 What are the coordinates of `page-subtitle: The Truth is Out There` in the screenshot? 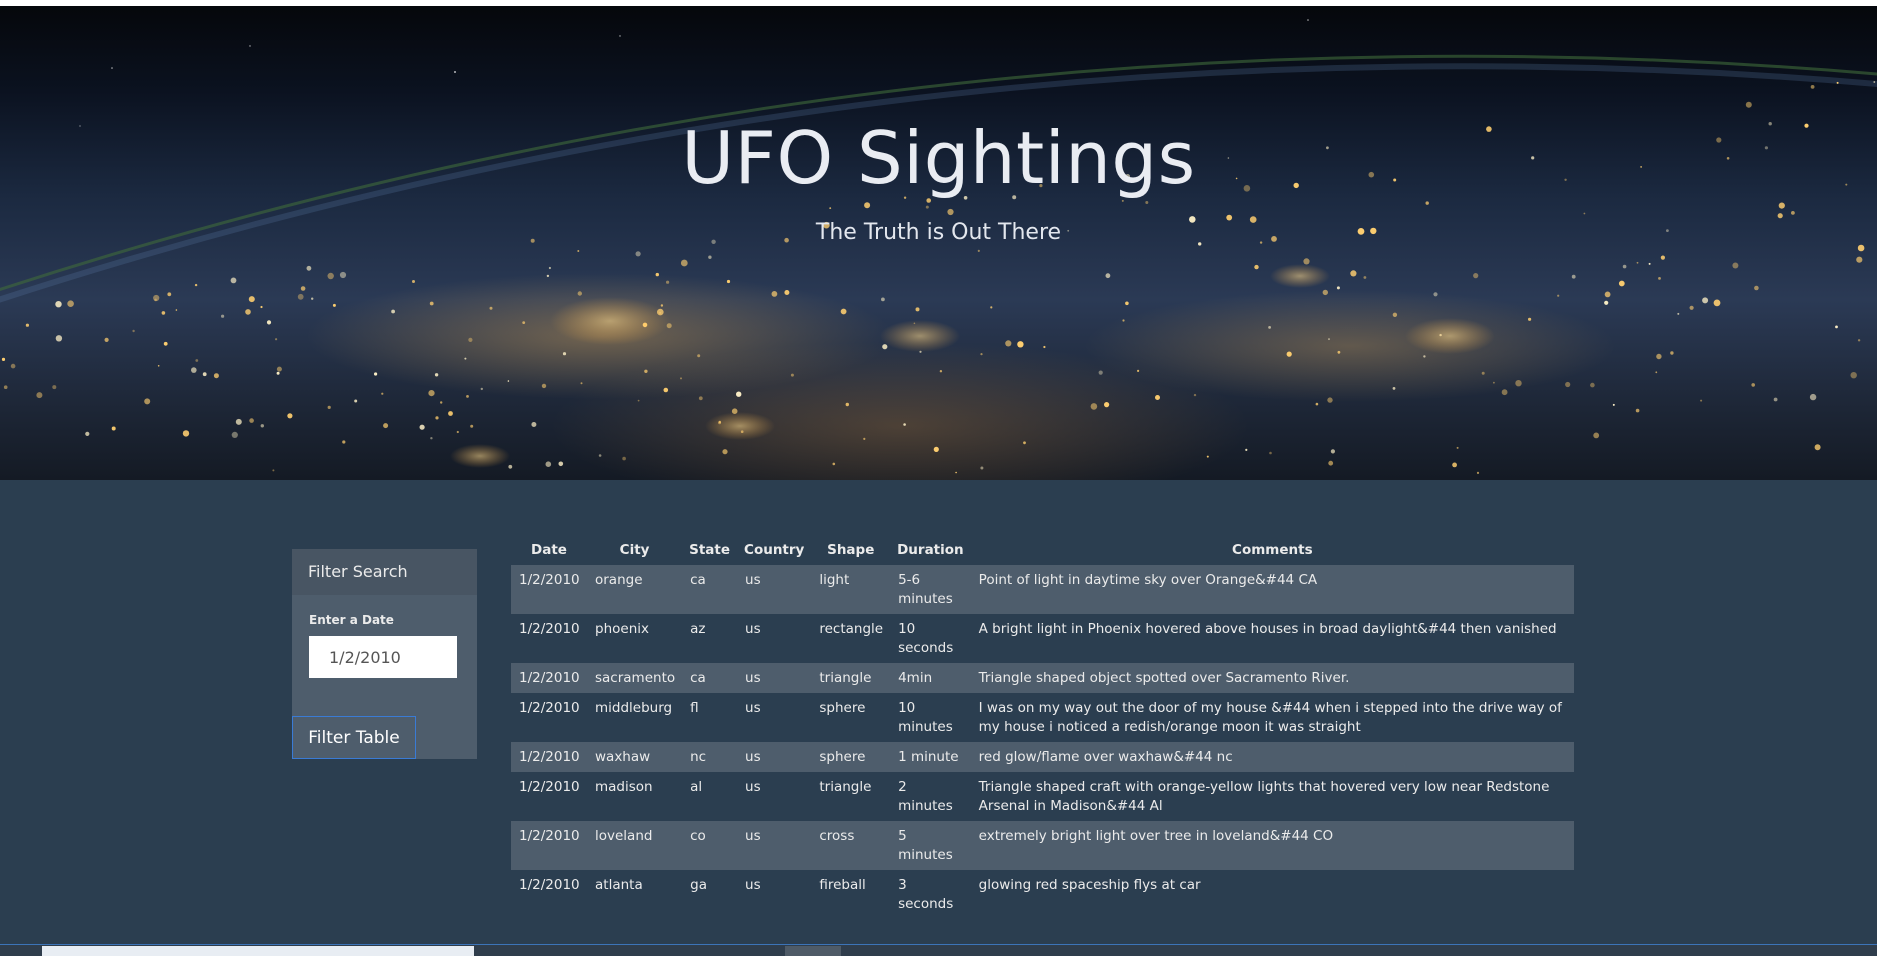 It's located at (938, 232).